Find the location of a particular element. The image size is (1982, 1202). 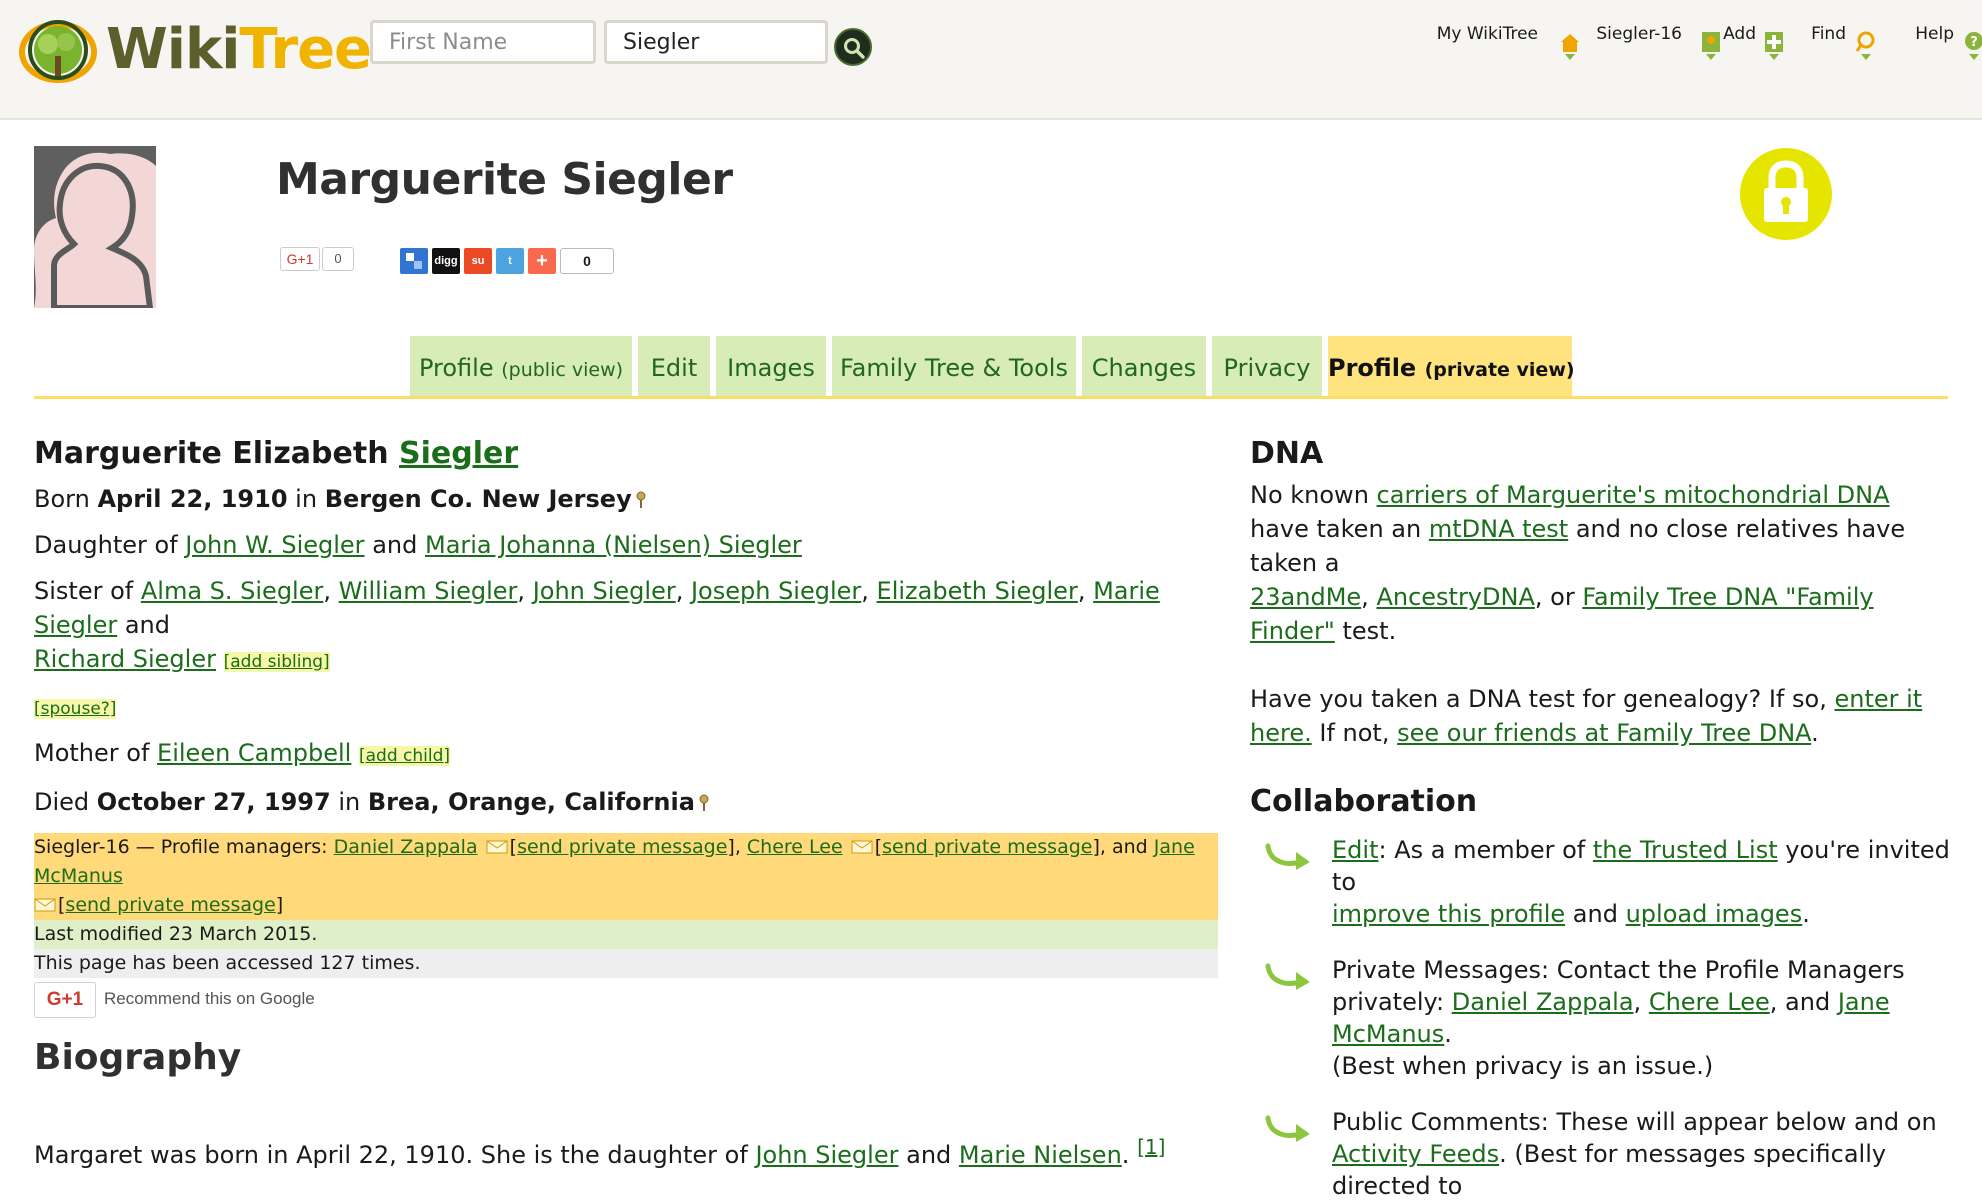

upload-images-link: upload images is located at coordinates (1714, 914).